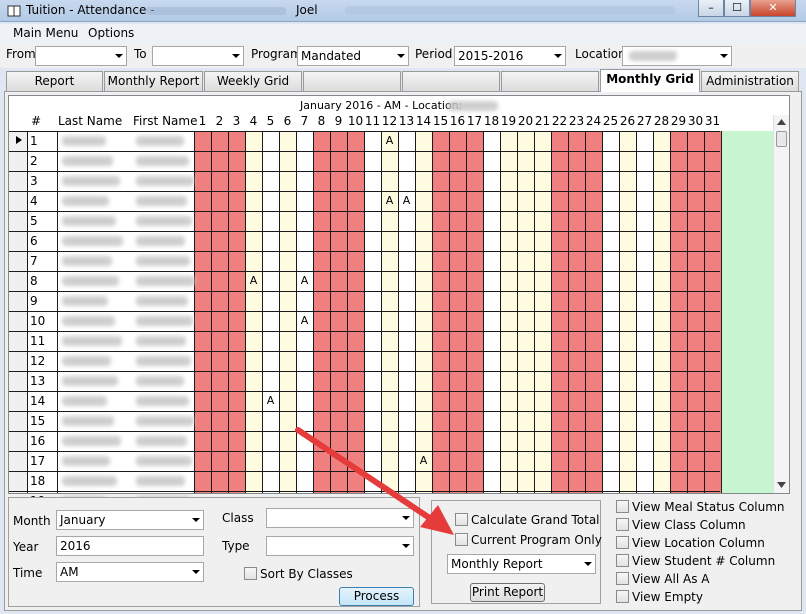  What do you see at coordinates (253, 121) in the screenshot?
I see `day-header: 4` at bounding box center [253, 121].